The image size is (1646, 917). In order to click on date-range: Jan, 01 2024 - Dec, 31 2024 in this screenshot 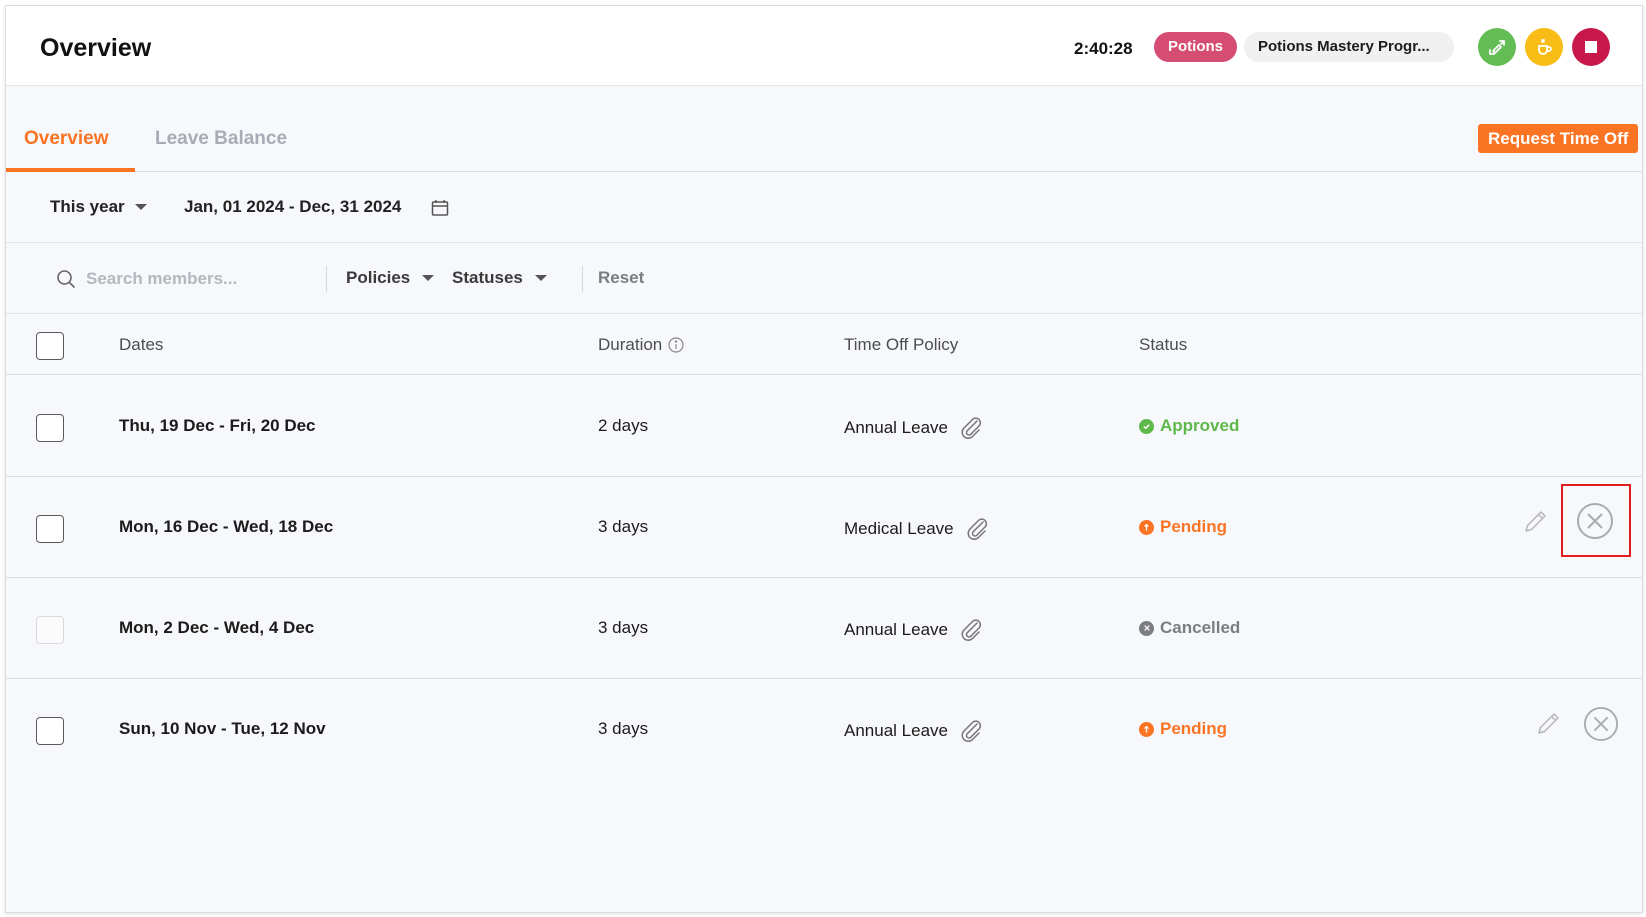, I will do `click(292, 207)`.